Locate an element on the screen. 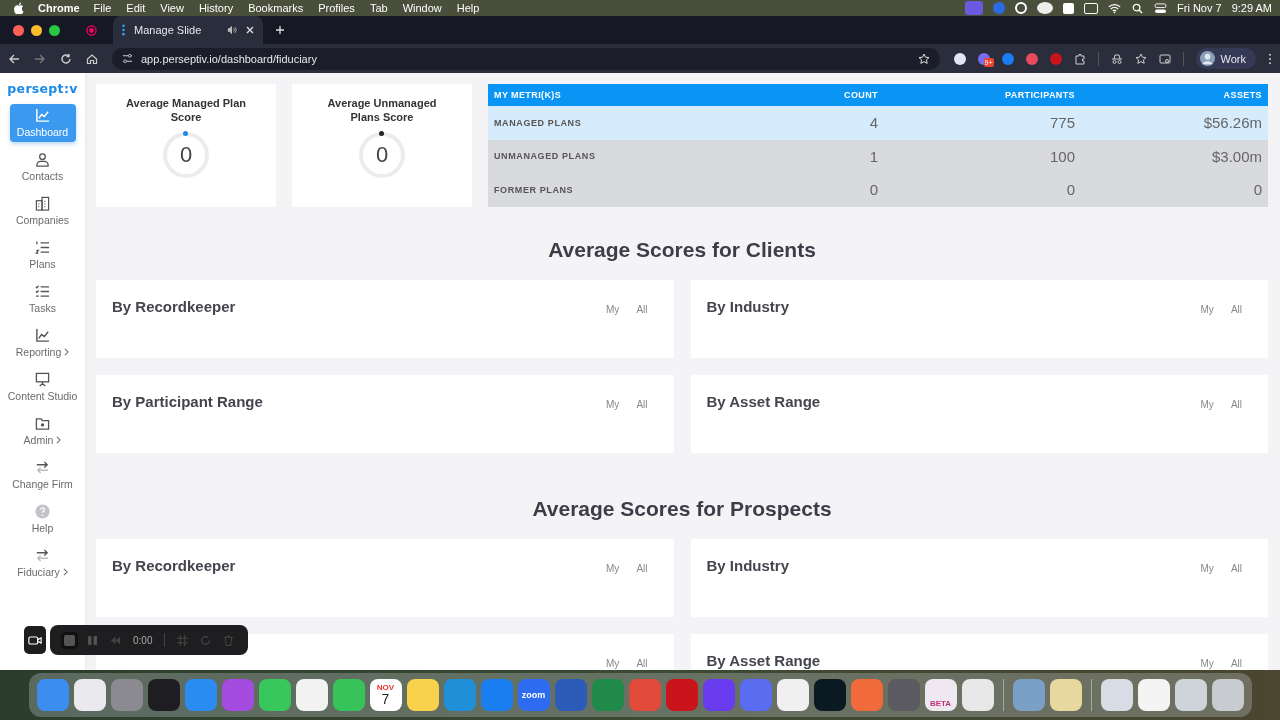 Image resolution: width=1280 pixels, height=720 pixels. control-center-icon is located at coordinates (1160, 8).